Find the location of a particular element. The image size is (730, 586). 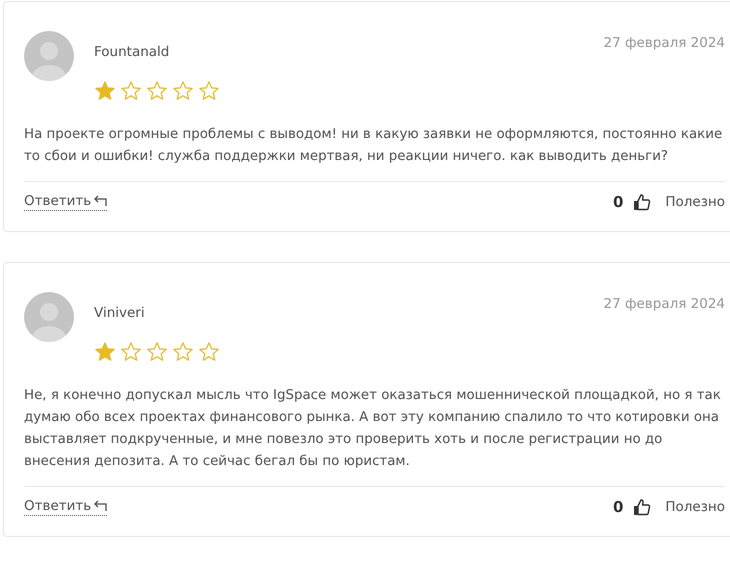

author-name: Fountanald is located at coordinates (132, 52).